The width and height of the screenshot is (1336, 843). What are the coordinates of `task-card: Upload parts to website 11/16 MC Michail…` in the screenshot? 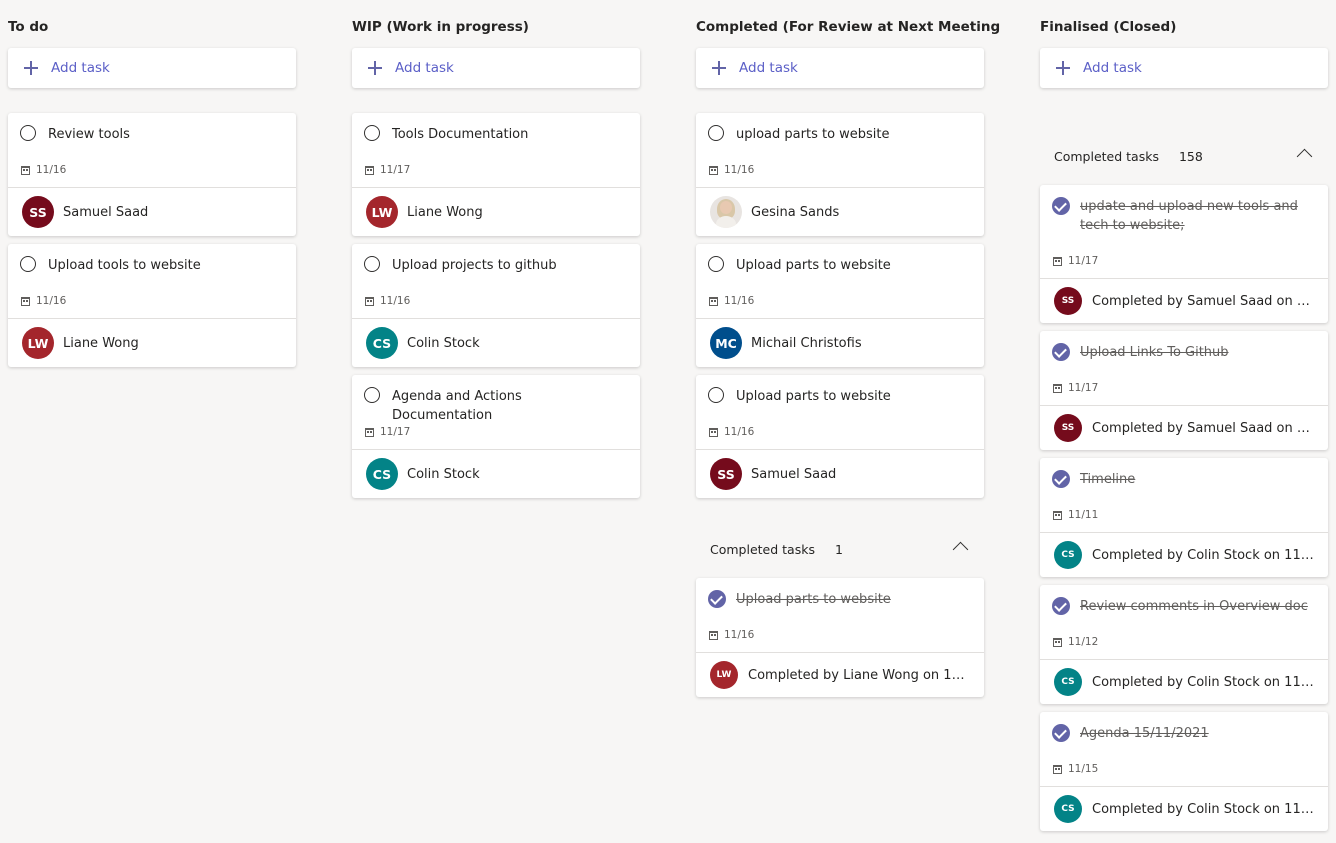 It's located at (840, 305).